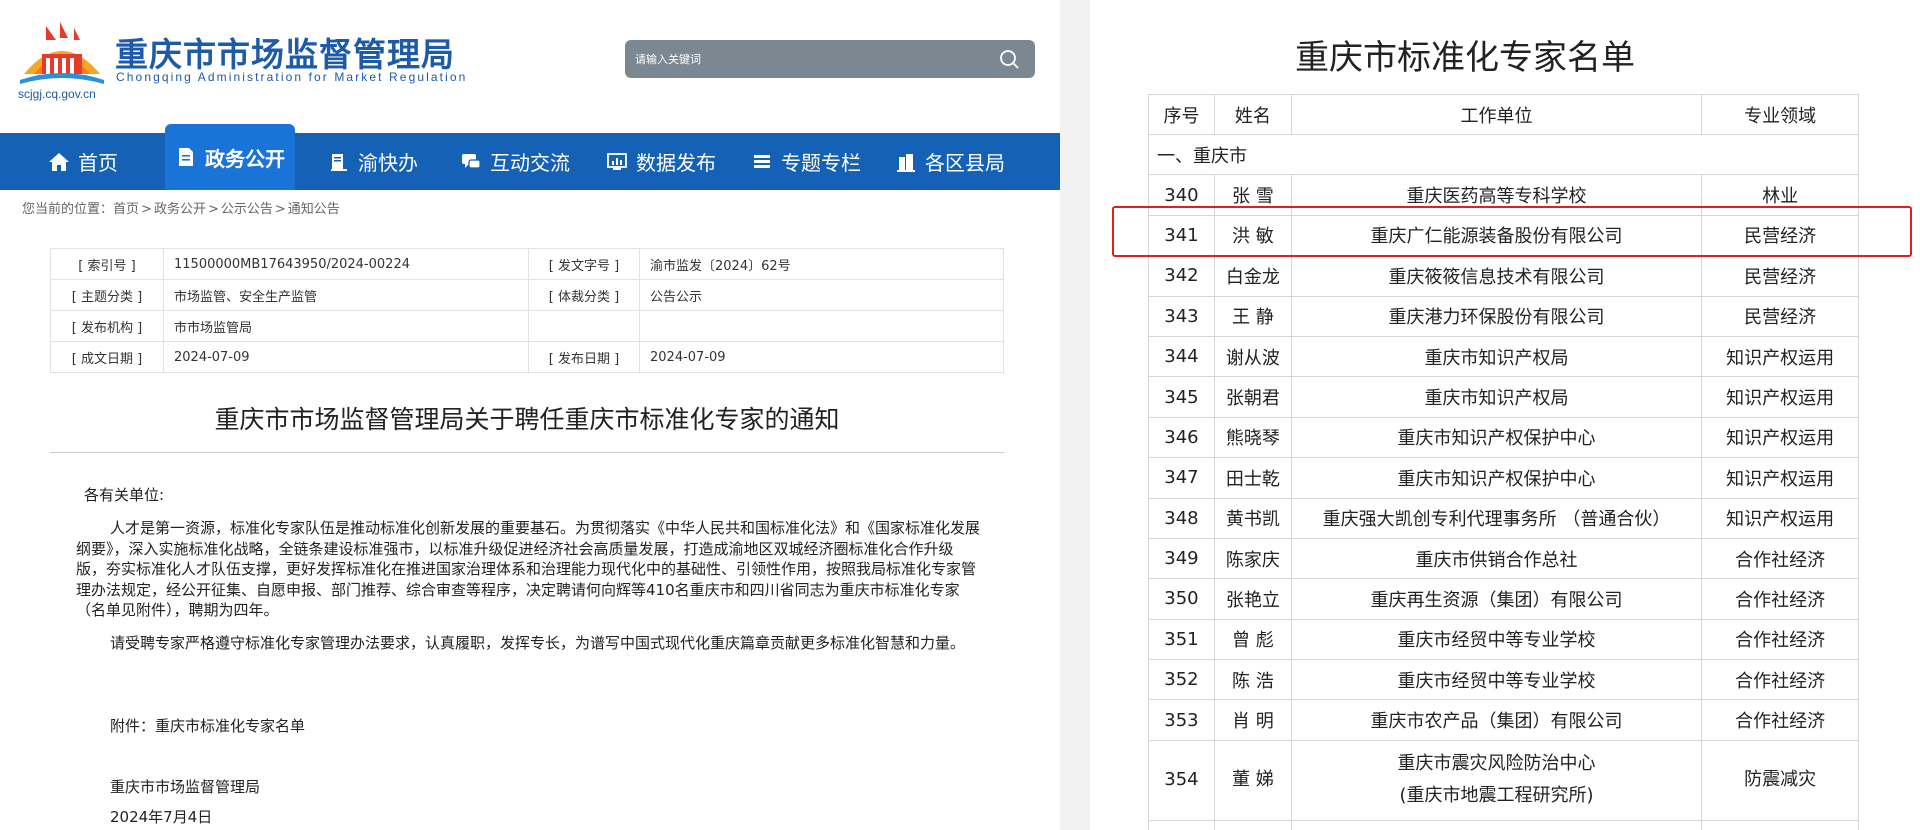 Image resolution: width=1920 pixels, height=830 pixels. Describe the element at coordinates (1496, 720) in the screenshot. I see `cell-org: 重庆市农产品（集团）有限公司` at that location.